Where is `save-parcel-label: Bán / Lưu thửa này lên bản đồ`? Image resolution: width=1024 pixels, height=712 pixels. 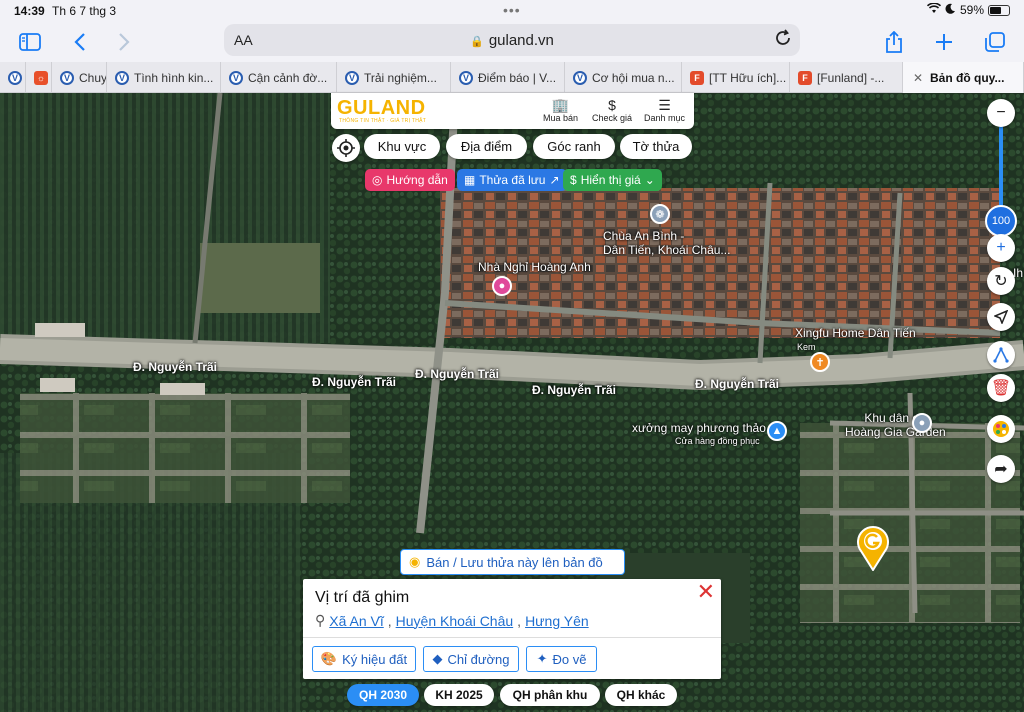
save-parcel-label: Bán / Lưu thửa này lên bản đồ is located at coordinates (514, 562).